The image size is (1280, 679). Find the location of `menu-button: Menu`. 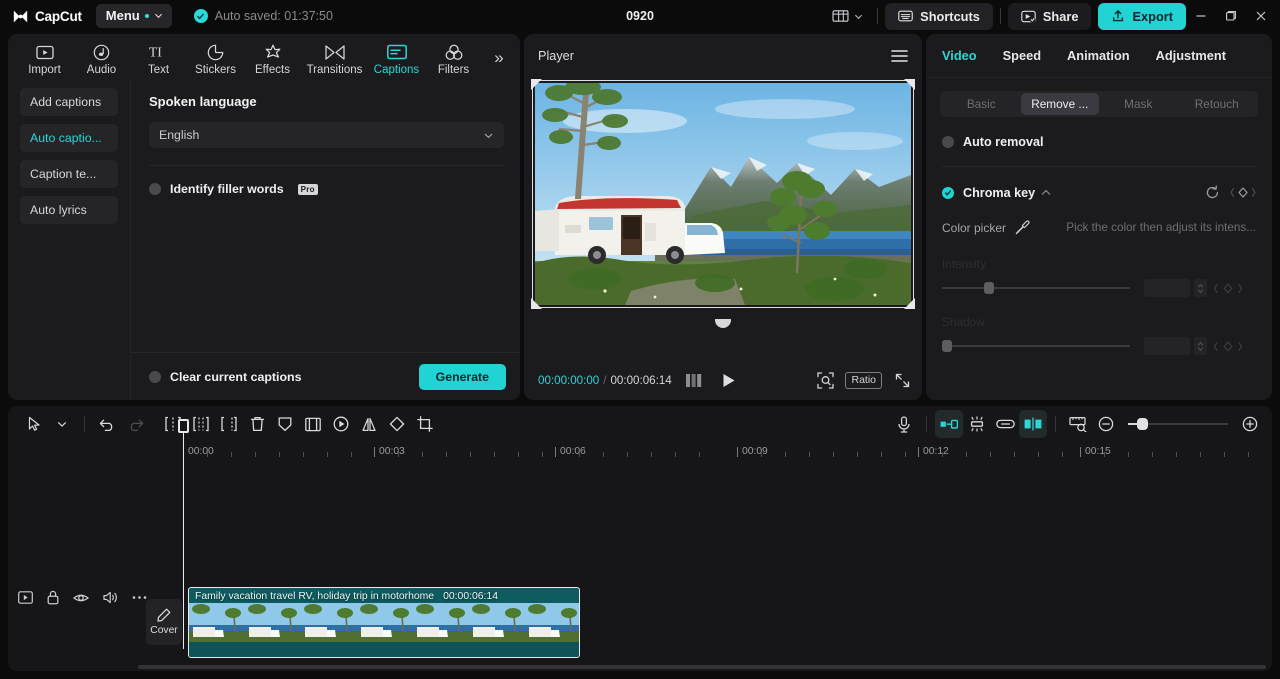

menu-button: Menu is located at coordinates (133, 16).